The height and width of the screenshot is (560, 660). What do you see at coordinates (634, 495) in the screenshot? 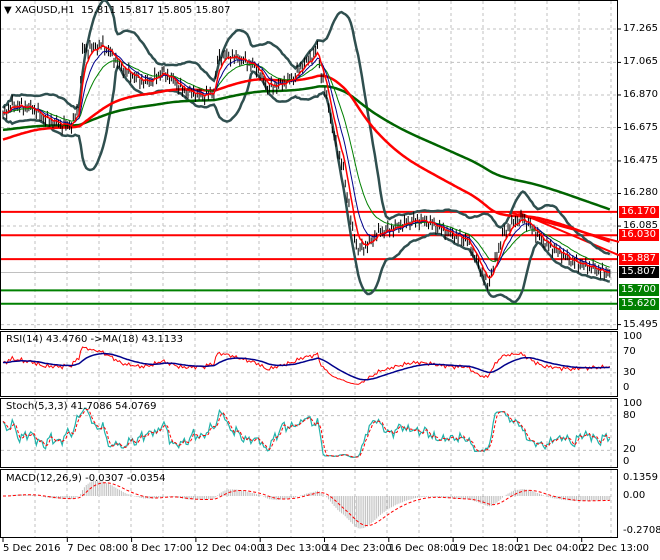
I see `macd-tick-label: 0.00` at bounding box center [634, 495].